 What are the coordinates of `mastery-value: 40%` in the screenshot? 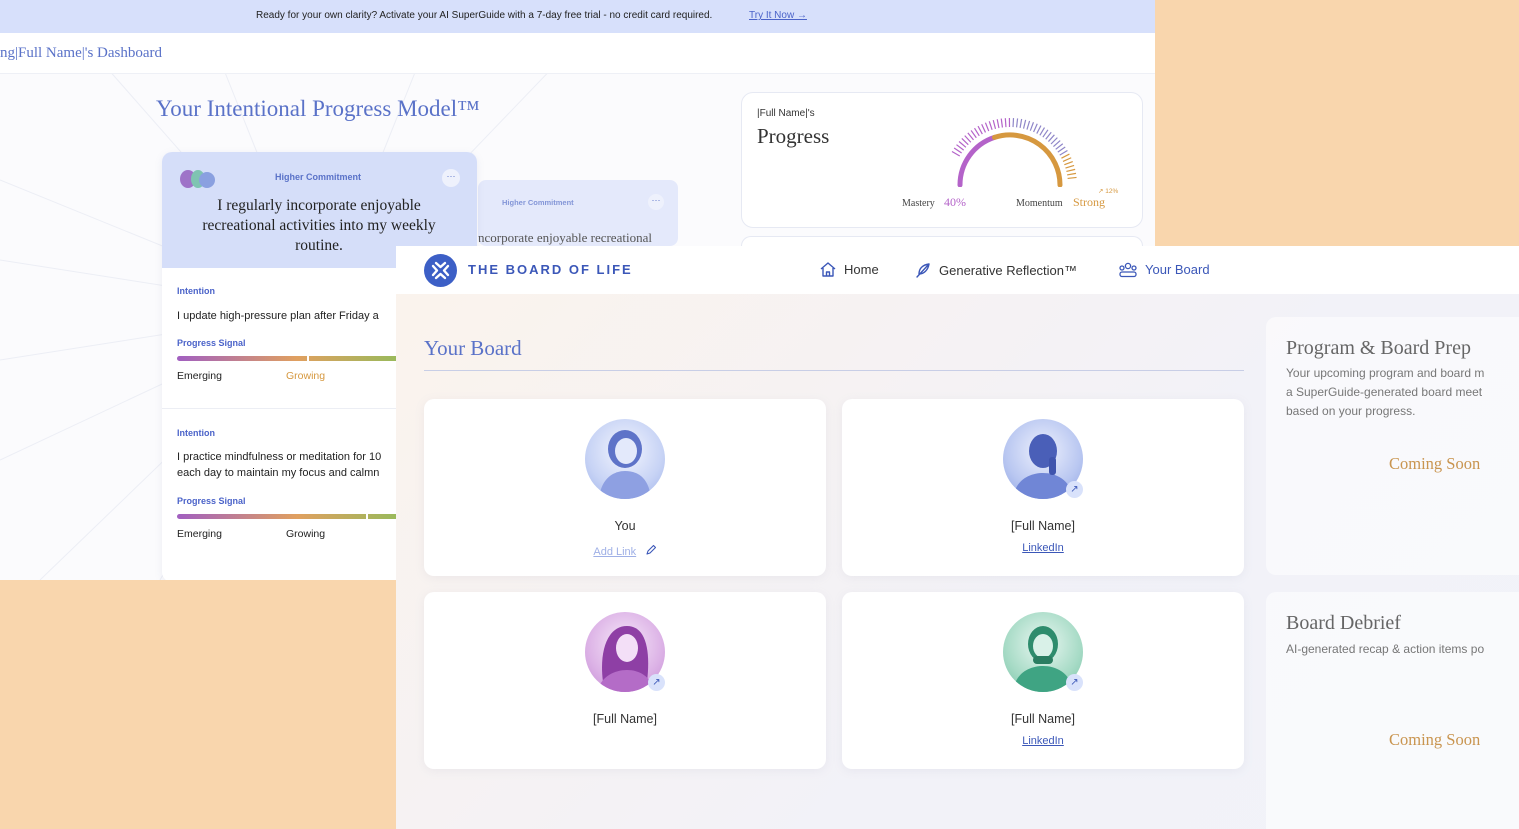 It's located at (955, 202).